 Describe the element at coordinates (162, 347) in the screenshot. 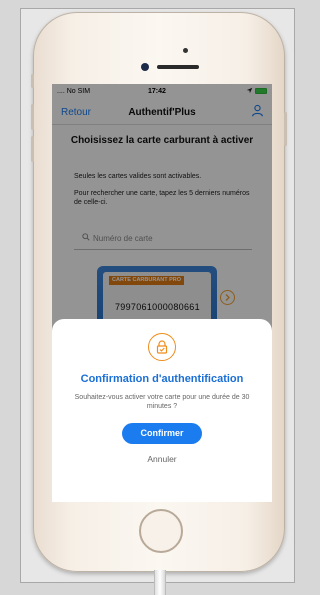

I see `lock-icon` at that location.